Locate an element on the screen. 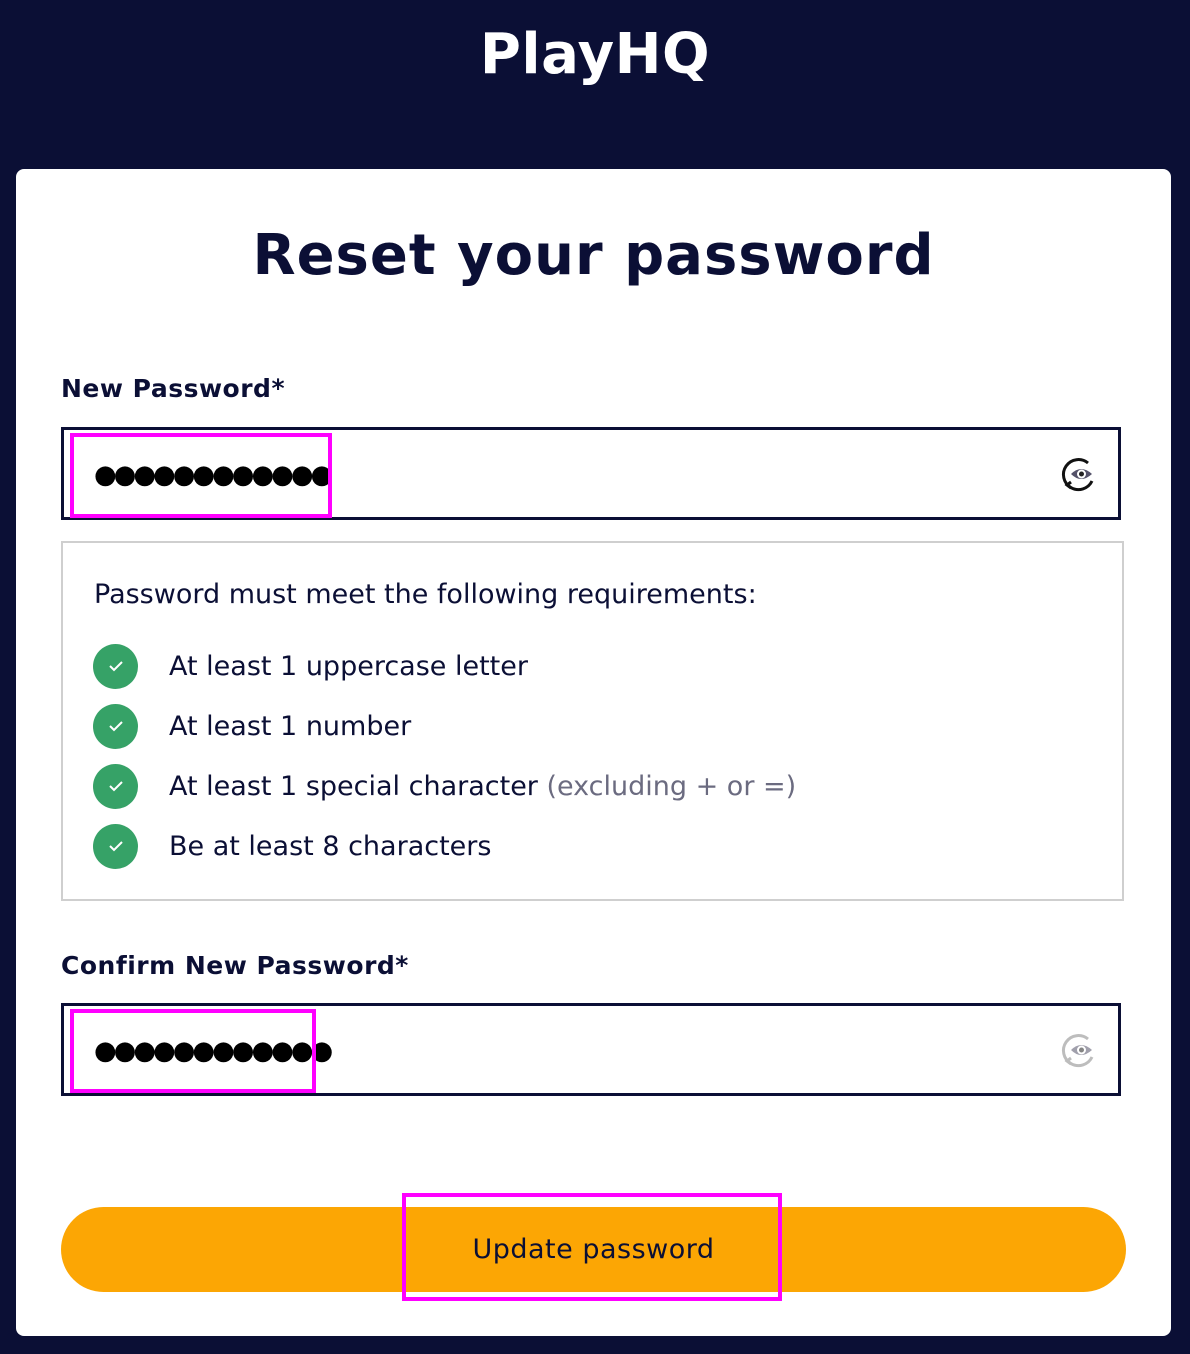 Image resolution: width=1190 pixels, height=1354 pixels. new-password-value: ●●●●●●●●●●●● is located at coordinates (213, 475).